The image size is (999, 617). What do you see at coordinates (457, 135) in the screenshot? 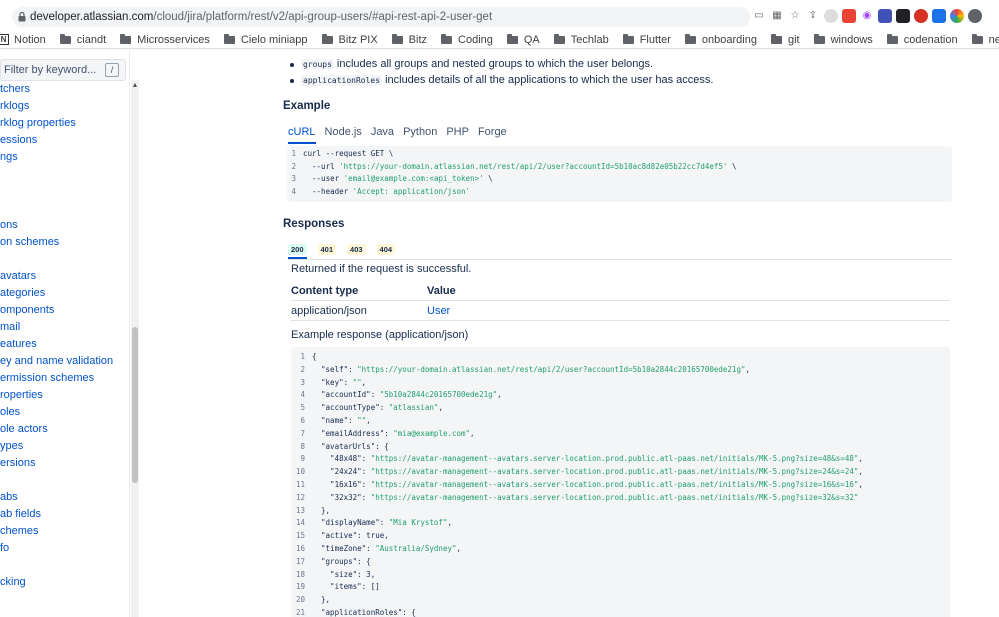
I see `tab-php: PHP` at bounding box center [457, 135].